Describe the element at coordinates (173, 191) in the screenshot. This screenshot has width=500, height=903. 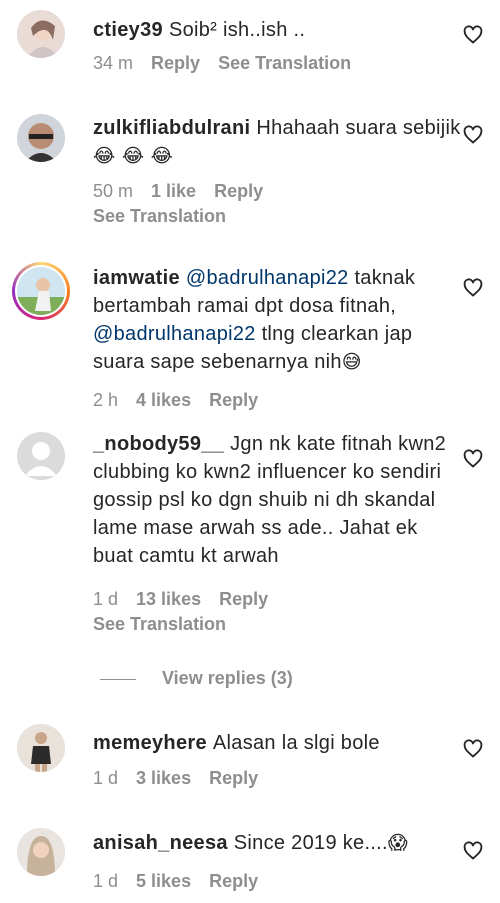
I see `likes-count: 1 like` at that location.